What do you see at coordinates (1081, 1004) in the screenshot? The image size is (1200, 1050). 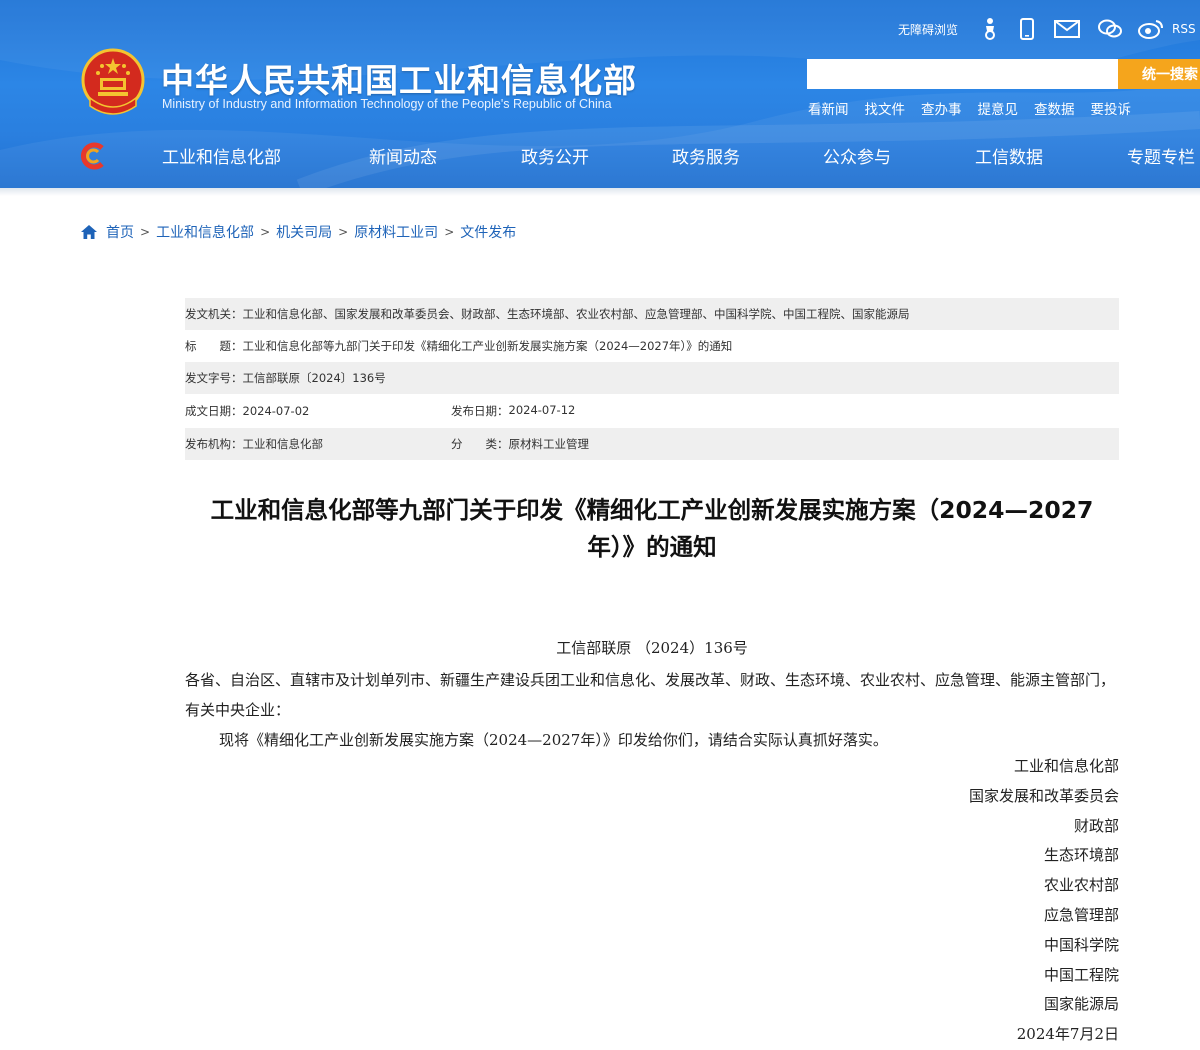 I see `signer: 国家能源局` at bounding box center [1081, 1004].